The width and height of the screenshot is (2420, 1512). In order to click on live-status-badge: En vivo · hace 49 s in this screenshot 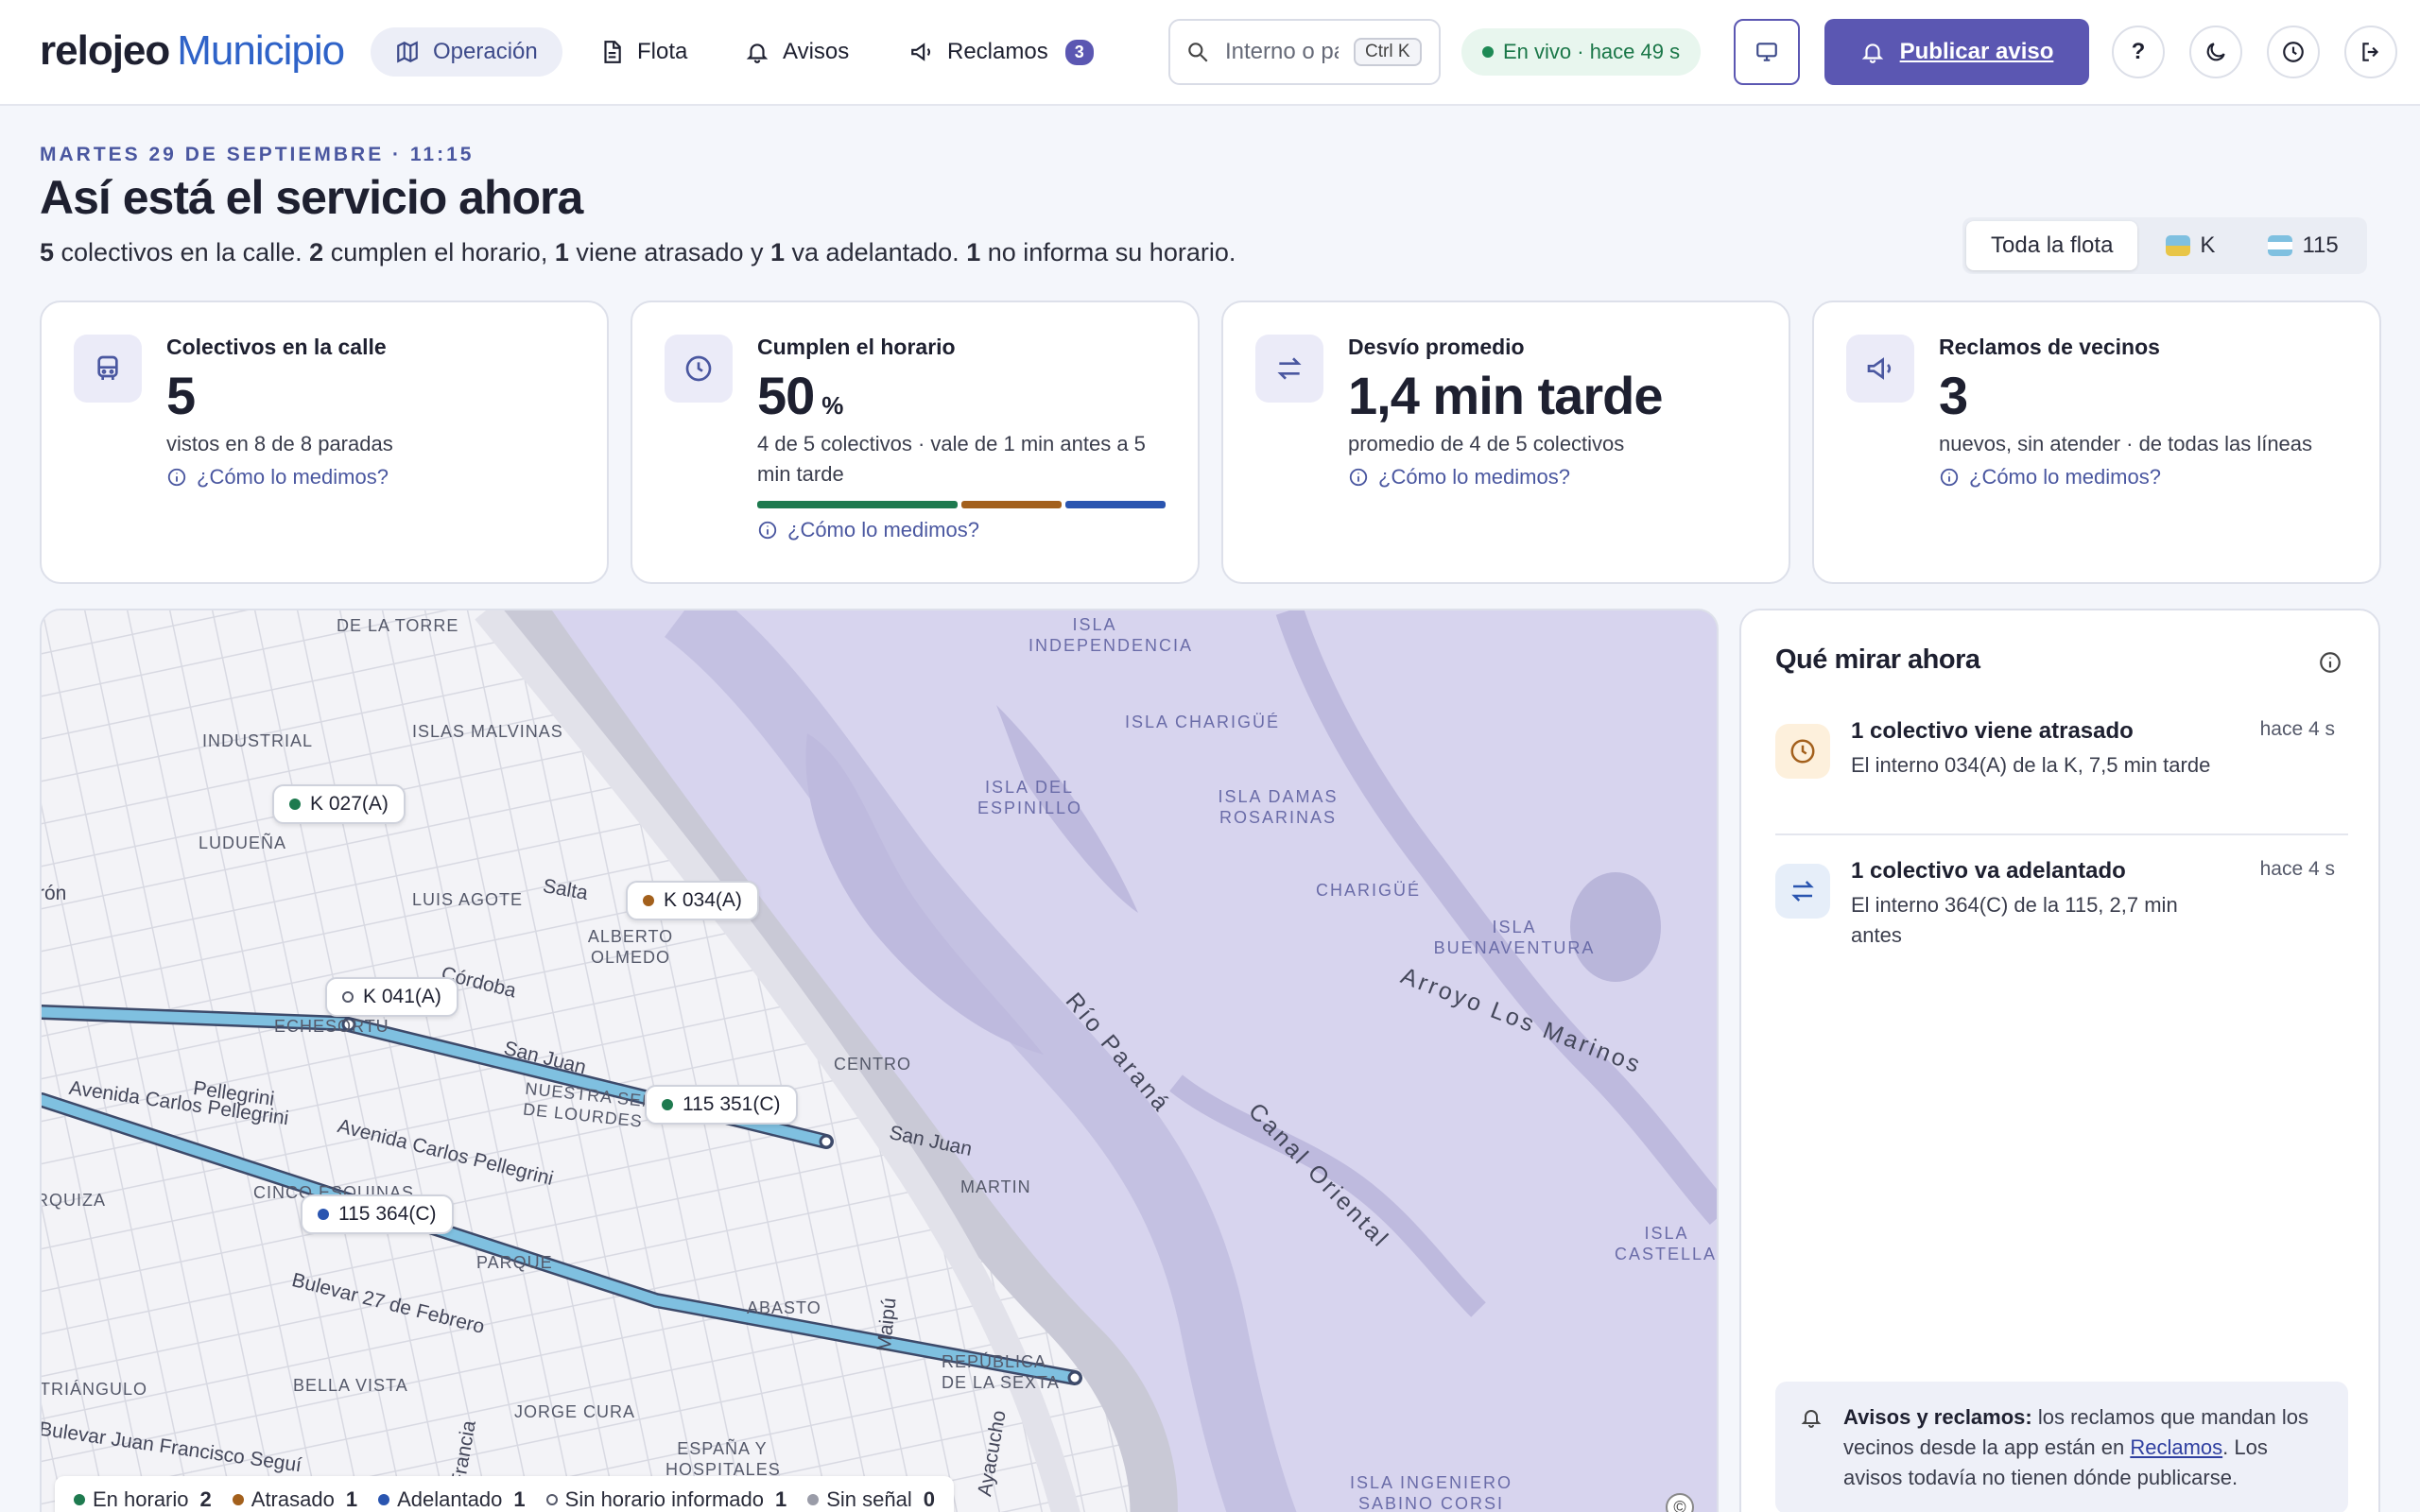, I will do `click(1581, 52)`.